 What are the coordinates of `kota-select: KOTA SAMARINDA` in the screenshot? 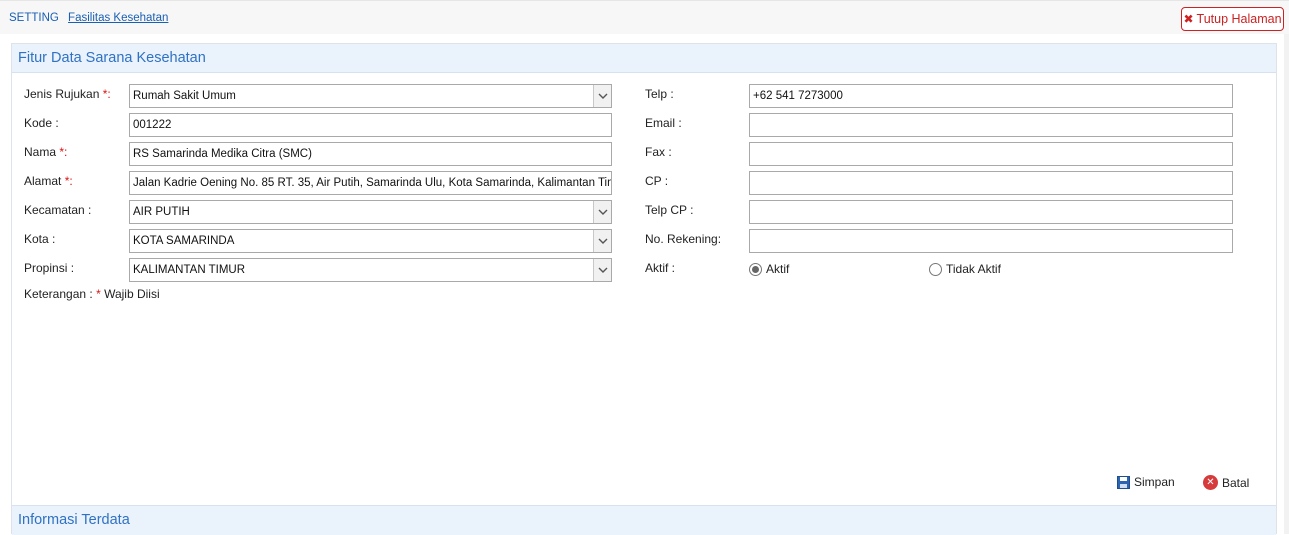 It's located at (370, 241).